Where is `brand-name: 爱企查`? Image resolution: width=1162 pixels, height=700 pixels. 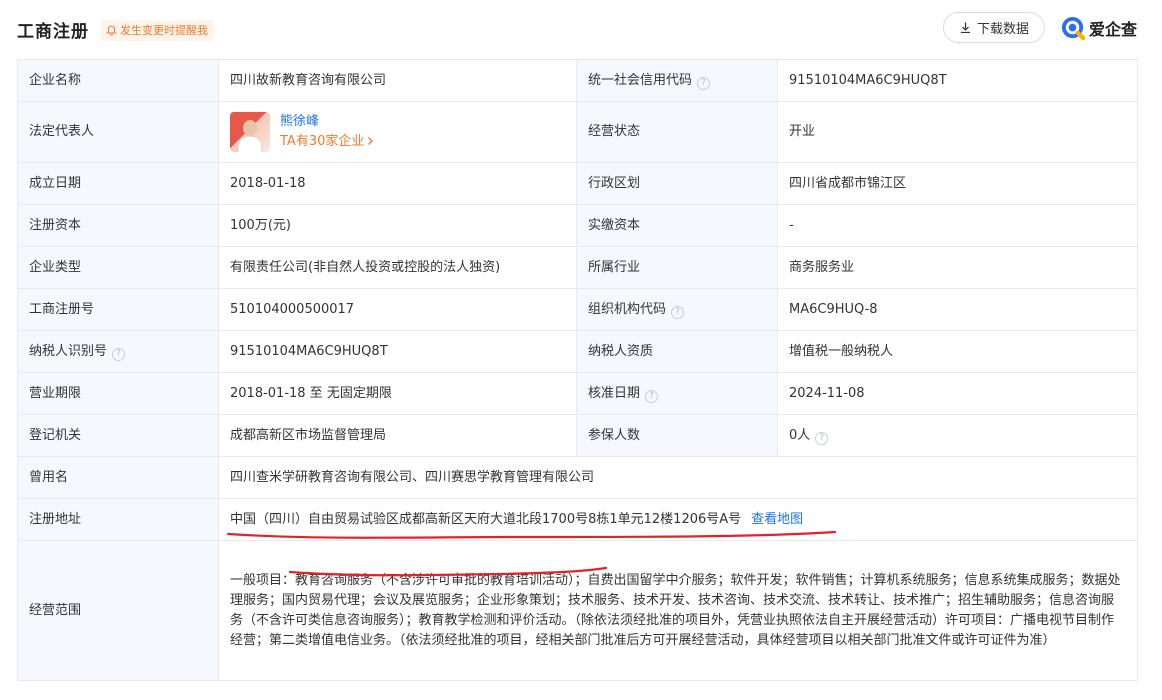
brand-name: 爱企查 is located at coordinates (1113, 29).